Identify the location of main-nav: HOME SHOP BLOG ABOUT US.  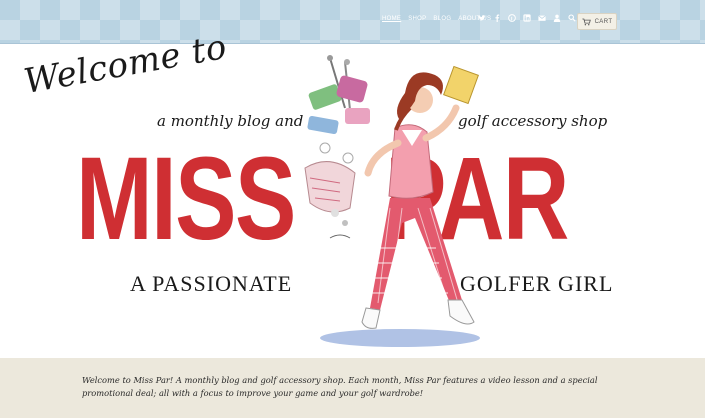
(436, 19).